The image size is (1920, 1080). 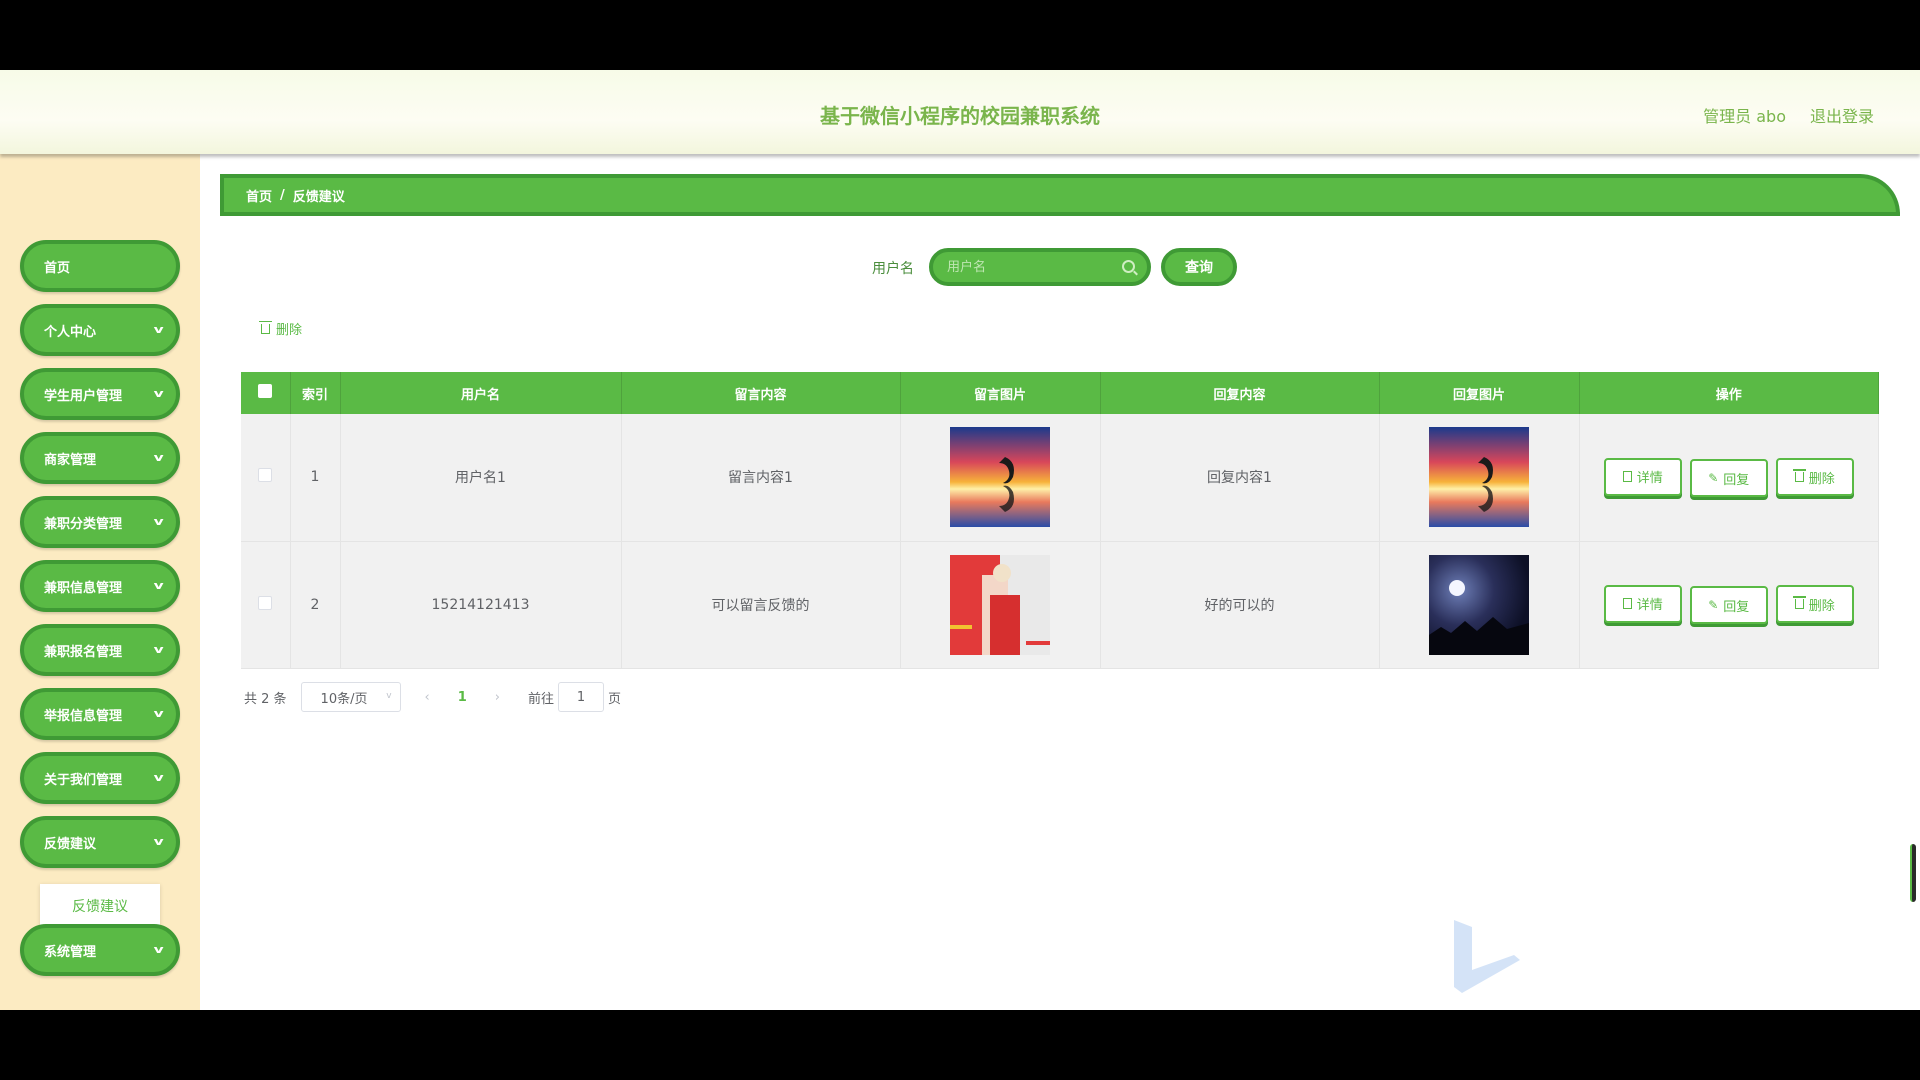 I want to click on sidebar-item-student-users: 学生用户管理 v, so click(x=100, y=394).